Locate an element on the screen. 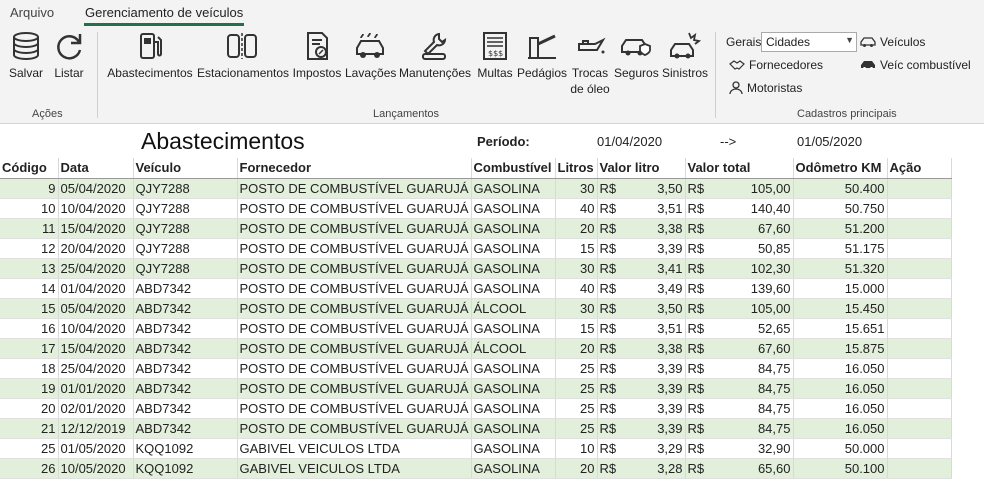 This screenshot has height=488, width=984. lavacoes-button: Lavações is located at coordinates (370, 55).